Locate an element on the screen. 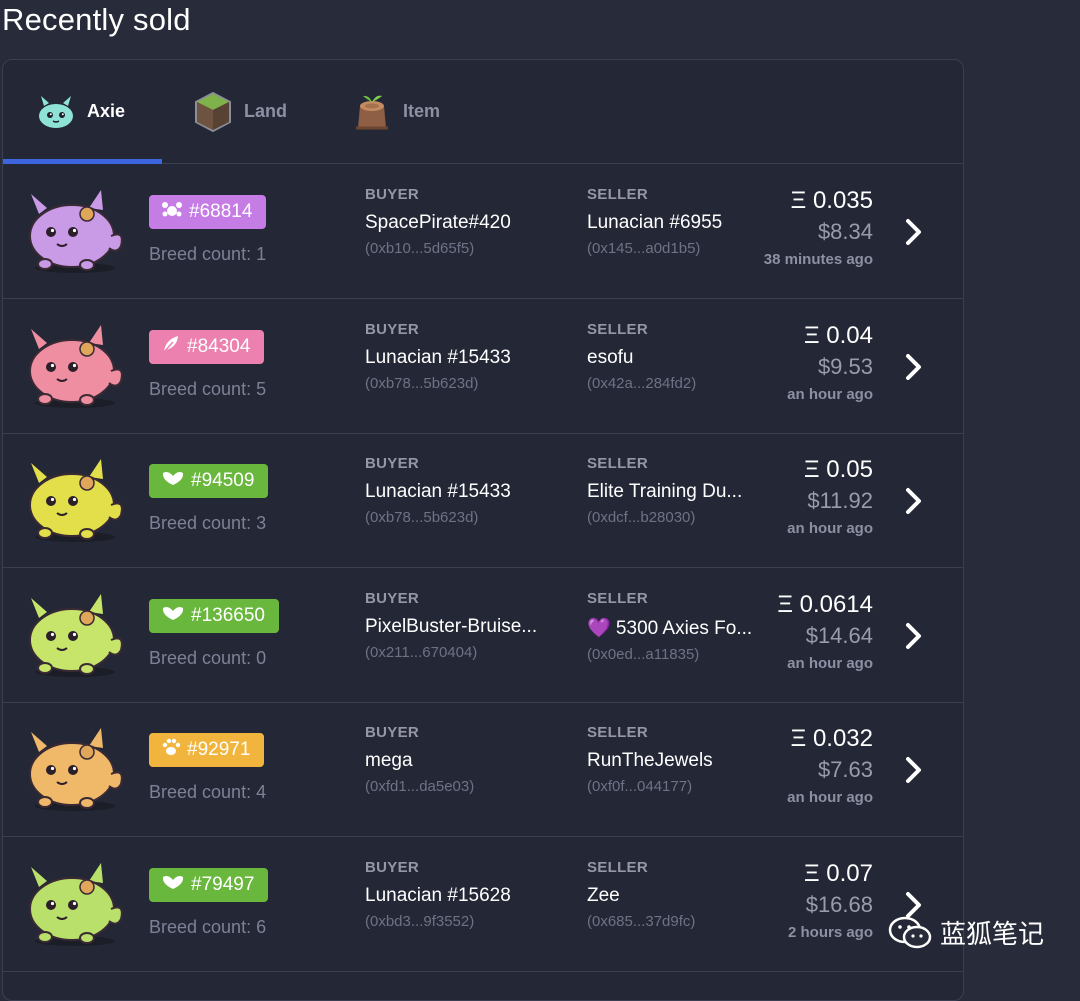  price-block: Ξ 0.05 $11.92 an hour ago is located at coordinates (830, 496).